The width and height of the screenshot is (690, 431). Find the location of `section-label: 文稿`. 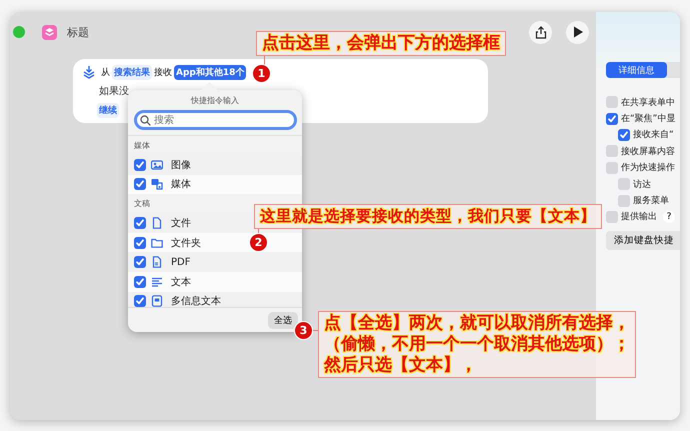

section-label: 文稿 is located at coordinates (142, 204).